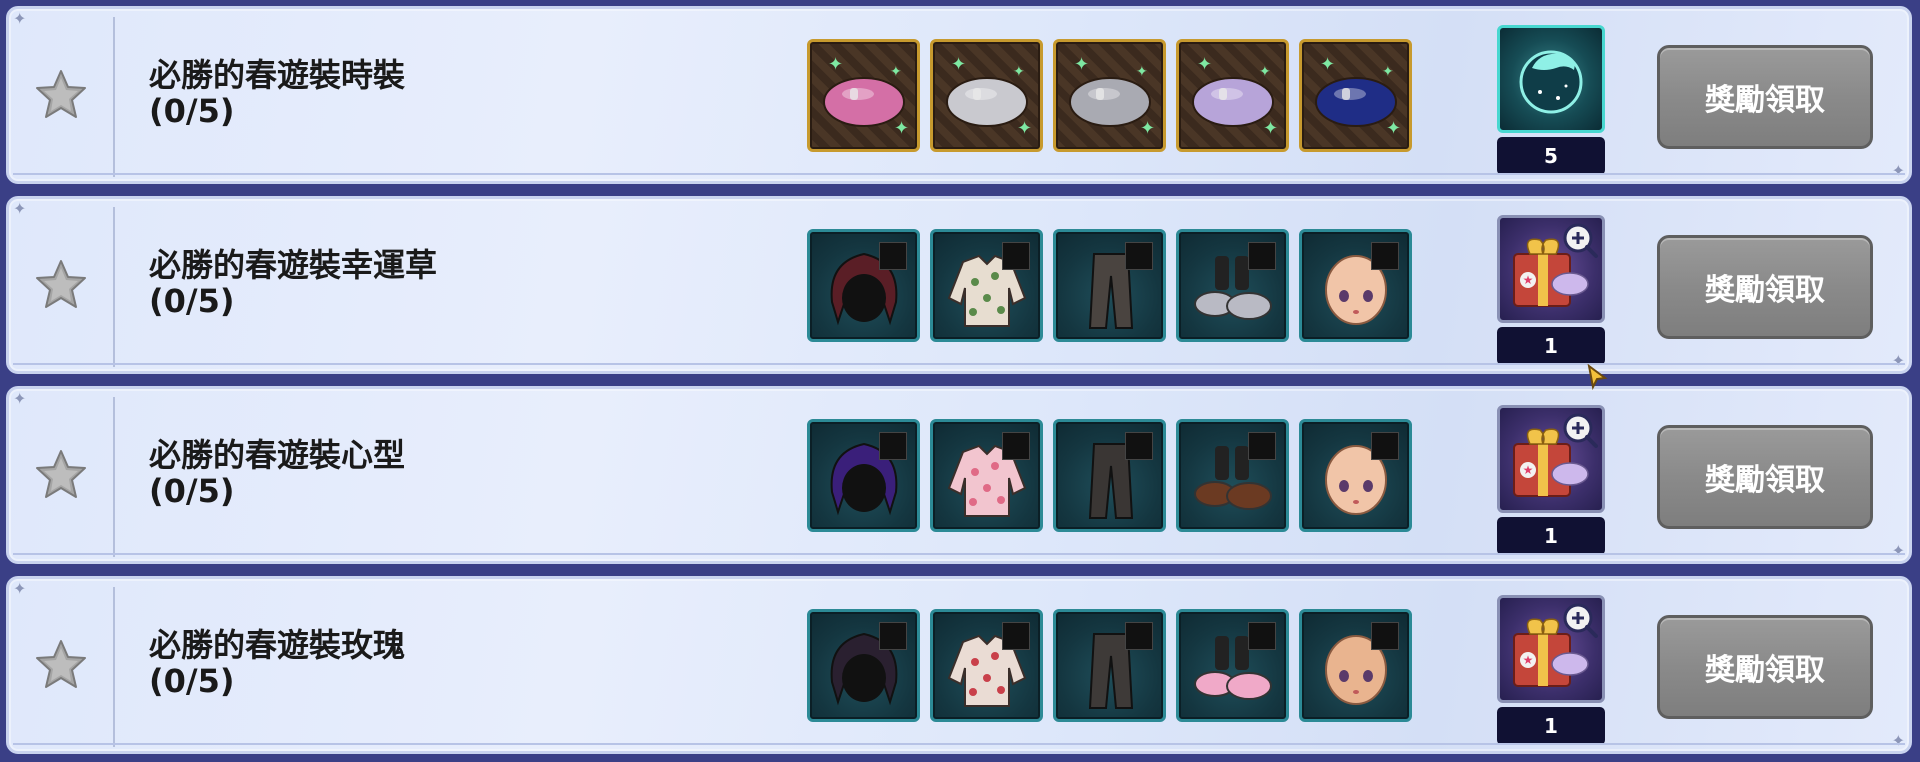  Describe the element at coordinates (1598, 378) in the screenshot. I see `pointer-cursor-icon` at that location.